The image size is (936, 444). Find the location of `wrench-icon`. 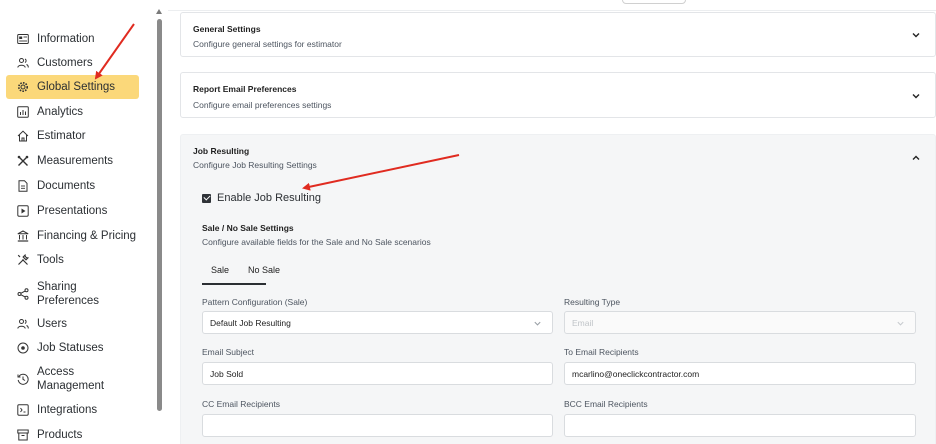

wrench-icon is located at coordinates (22, 260).